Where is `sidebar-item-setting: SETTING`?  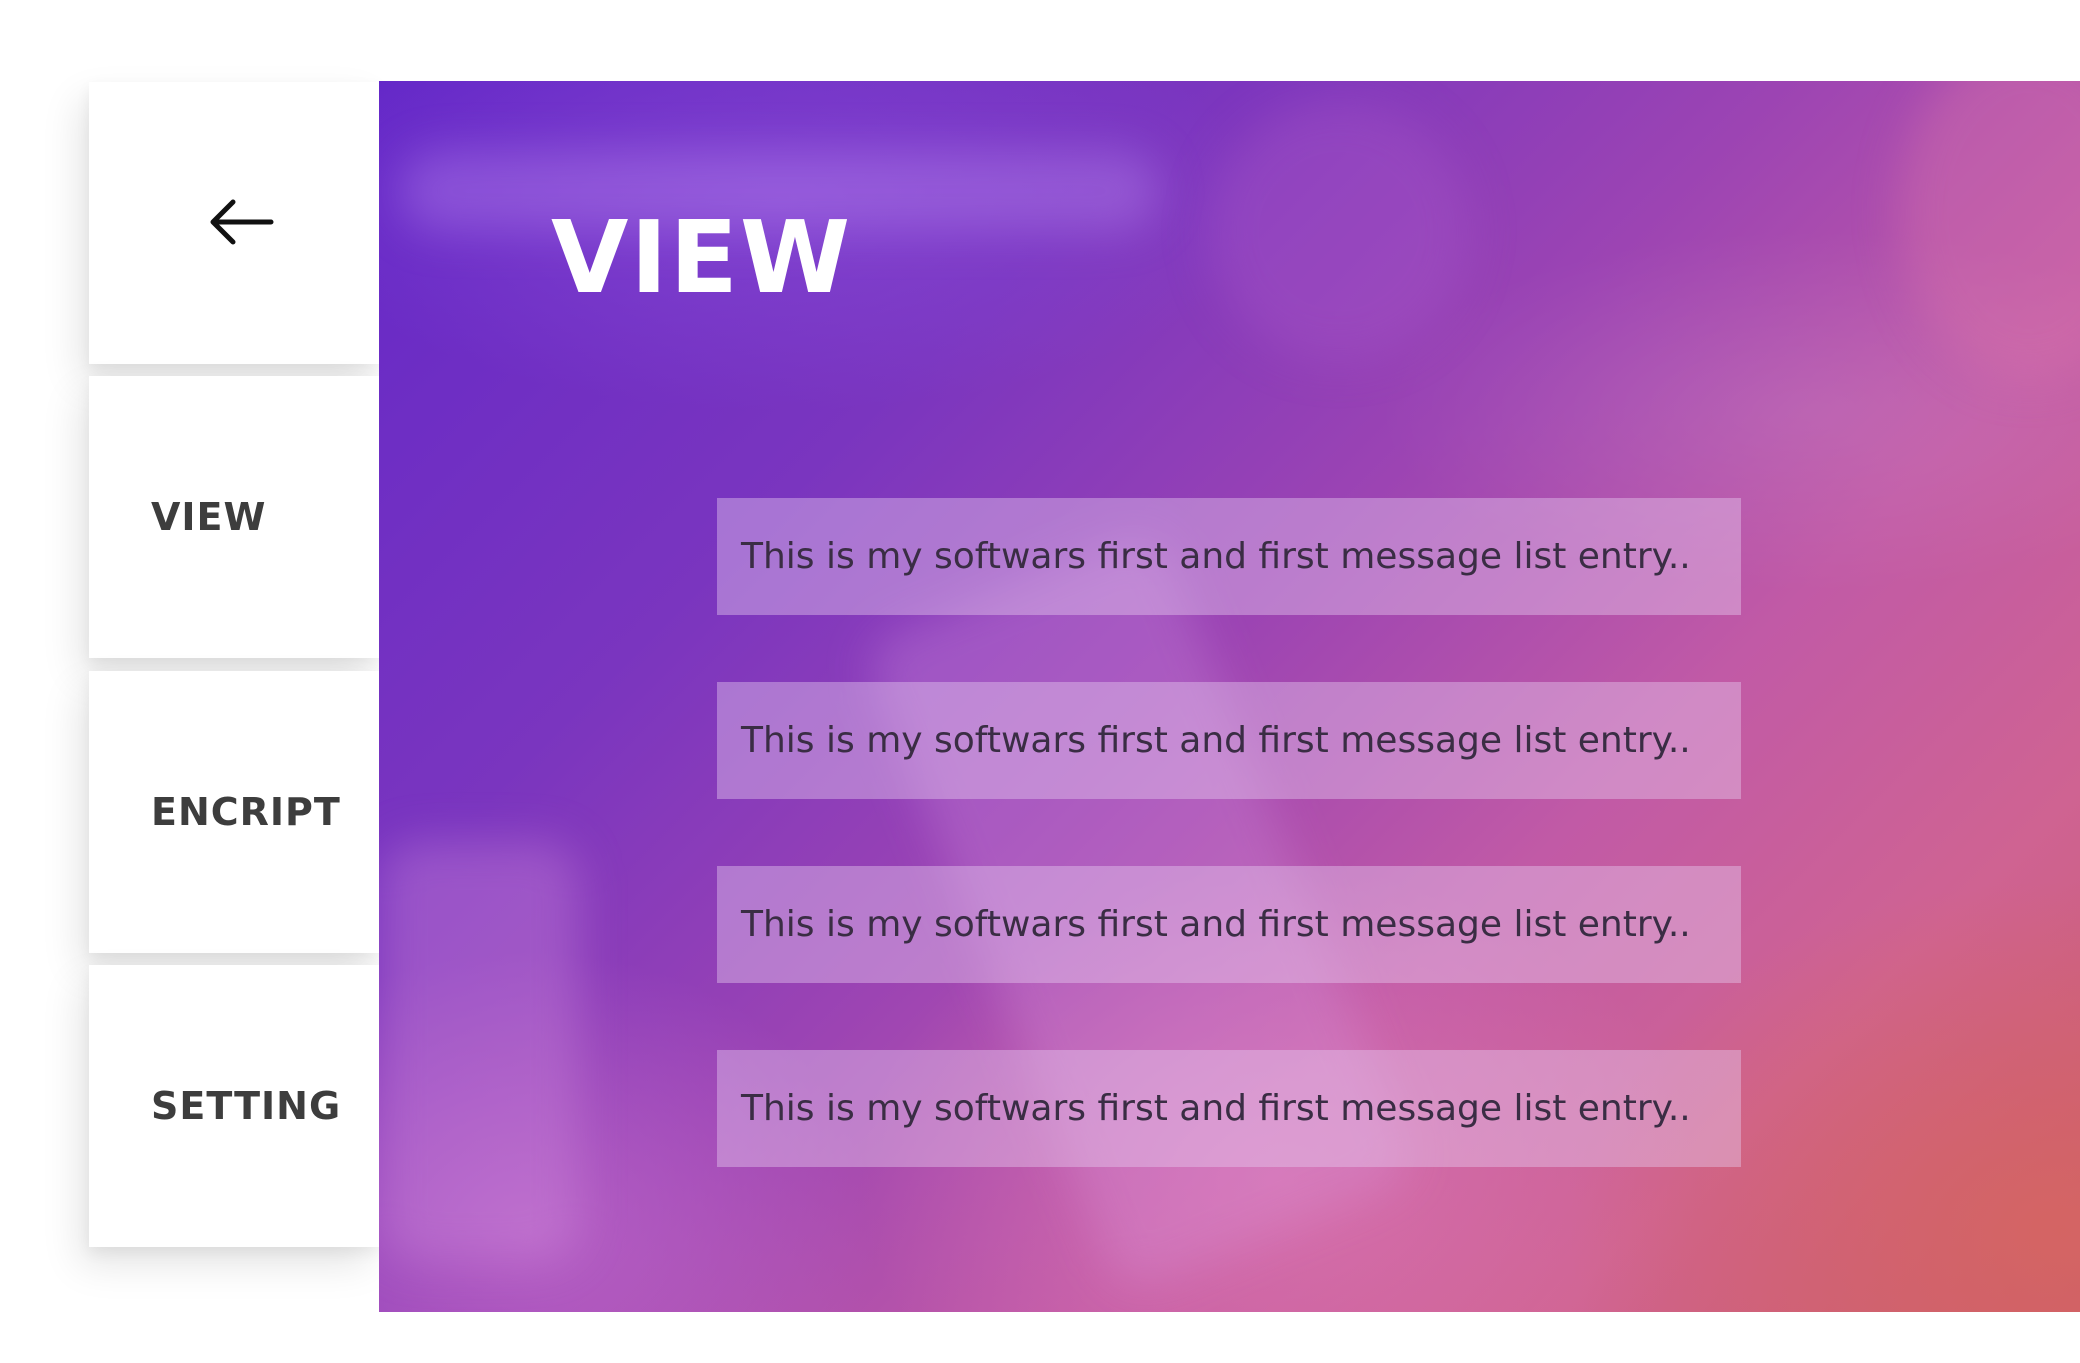 sidebar-item-setting: SETTING is located at coordinates (234, 1106).